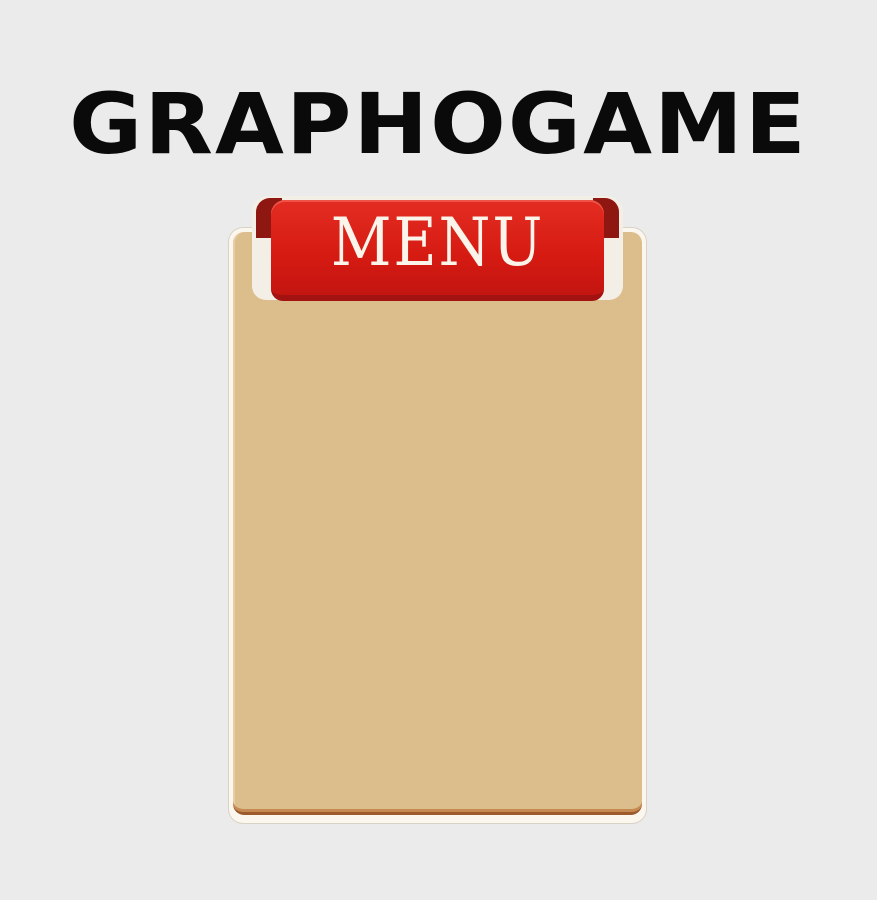 This screenshot has width=877, height=900. Describe the element at coordinates (437, 242) in the screenshot. I see `menu-tab-label: MENU` at that location.